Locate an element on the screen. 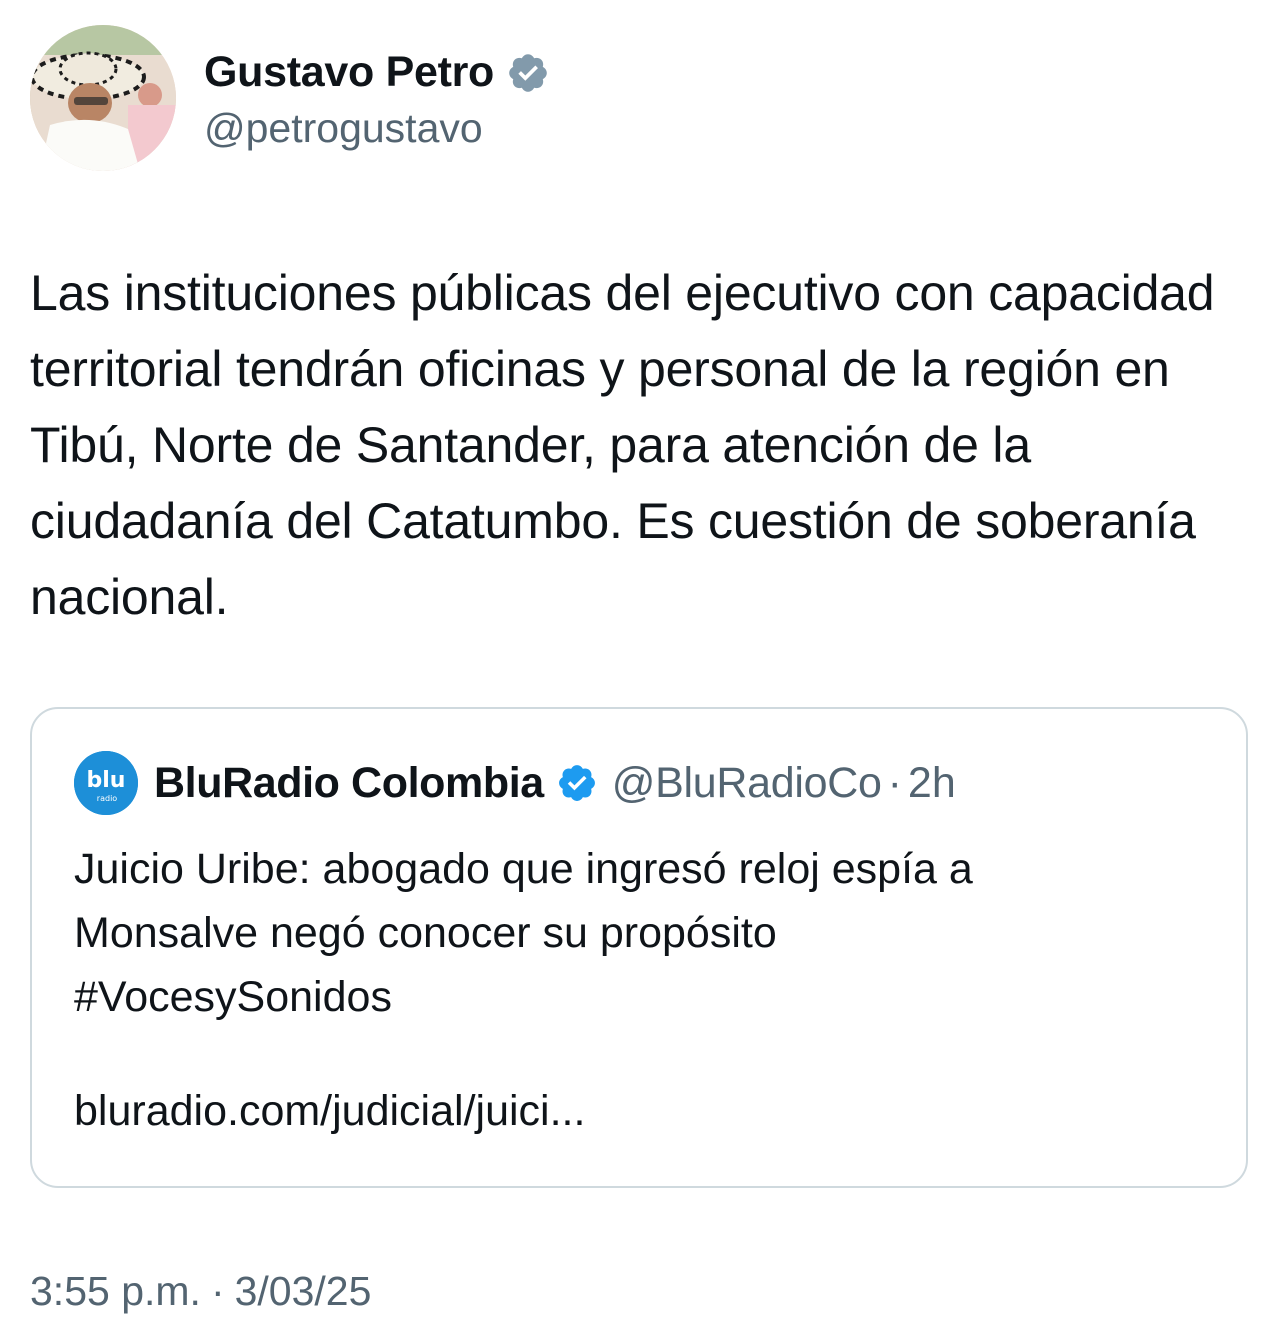 The height and width of the screenshot is (1341, 1280). svg-text: radio is located at coordinates (107, 798).